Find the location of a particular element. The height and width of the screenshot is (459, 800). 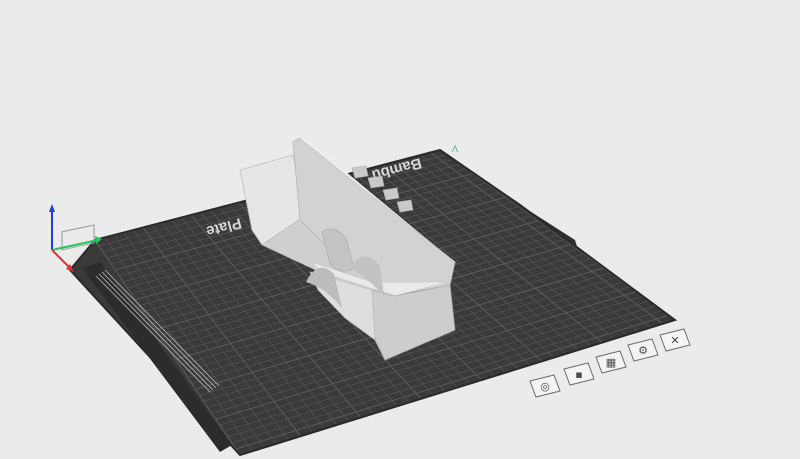

orient-button: ◎ is located at coordinates (545, 386).